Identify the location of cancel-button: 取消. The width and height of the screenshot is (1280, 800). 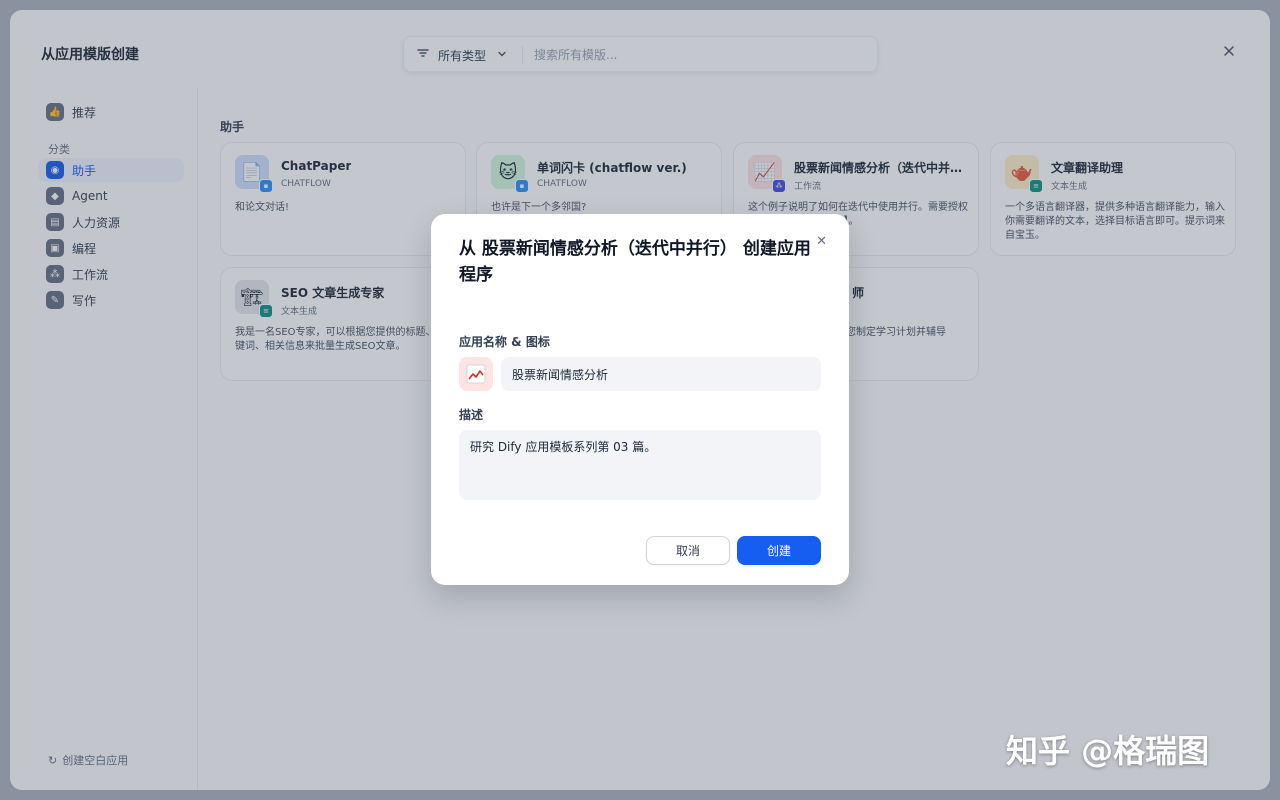
(688, 550).